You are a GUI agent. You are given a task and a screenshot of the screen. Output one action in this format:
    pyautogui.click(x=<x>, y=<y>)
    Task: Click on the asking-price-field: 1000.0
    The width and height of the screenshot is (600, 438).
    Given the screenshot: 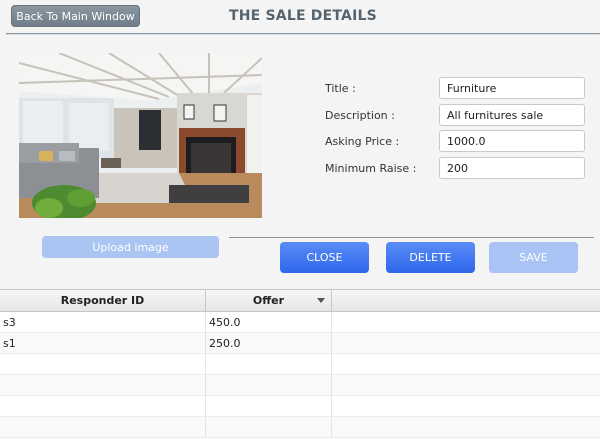 What is the action you would take?
    pyautogui.click(x=512, y=141)
    